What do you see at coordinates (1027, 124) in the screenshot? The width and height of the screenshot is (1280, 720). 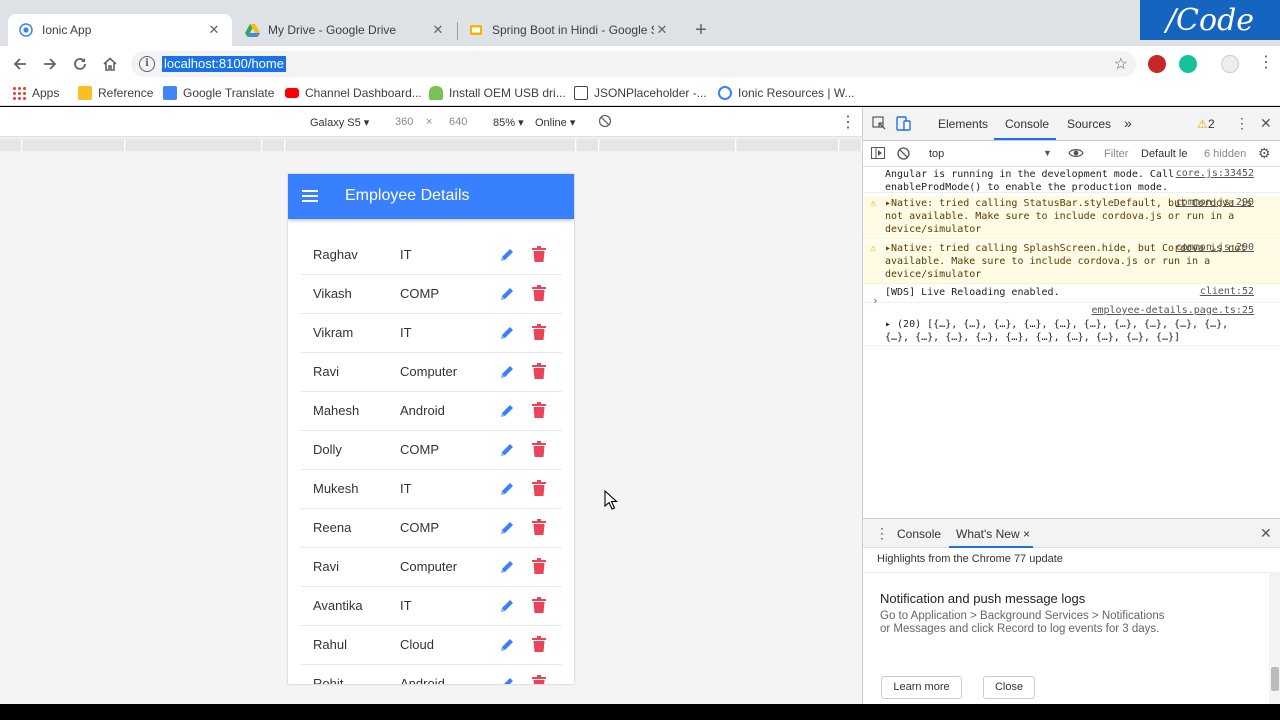 I see `devtools-tab-console: Console` at bounding box center [1027, 124].